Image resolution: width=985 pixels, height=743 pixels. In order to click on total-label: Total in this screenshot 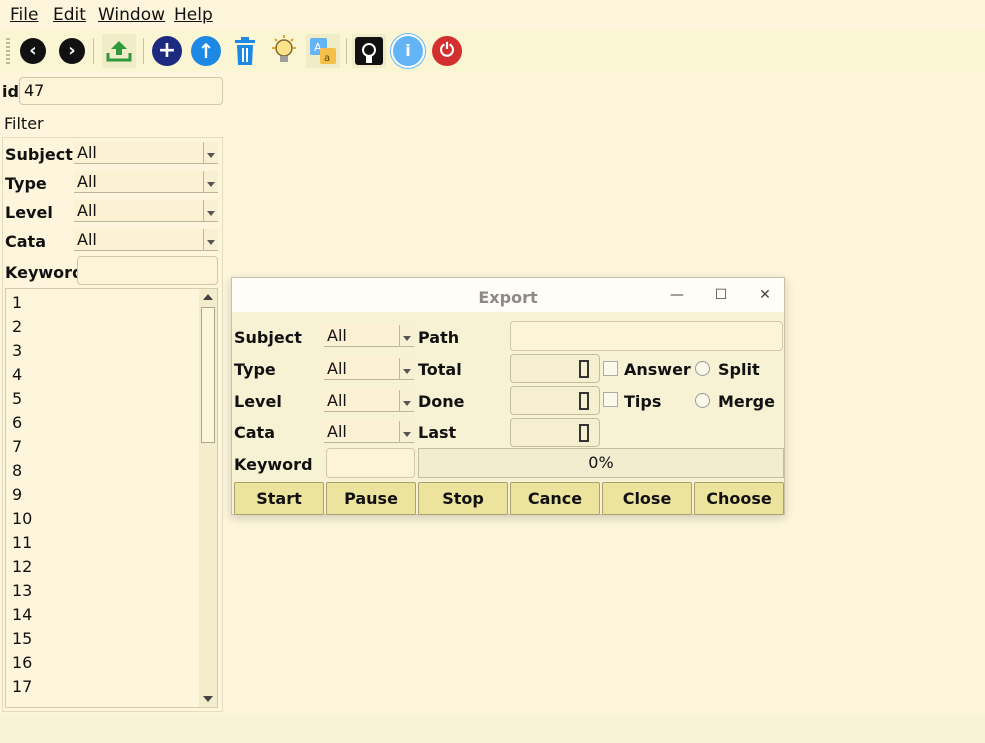, I will do `click(440, 369)`.